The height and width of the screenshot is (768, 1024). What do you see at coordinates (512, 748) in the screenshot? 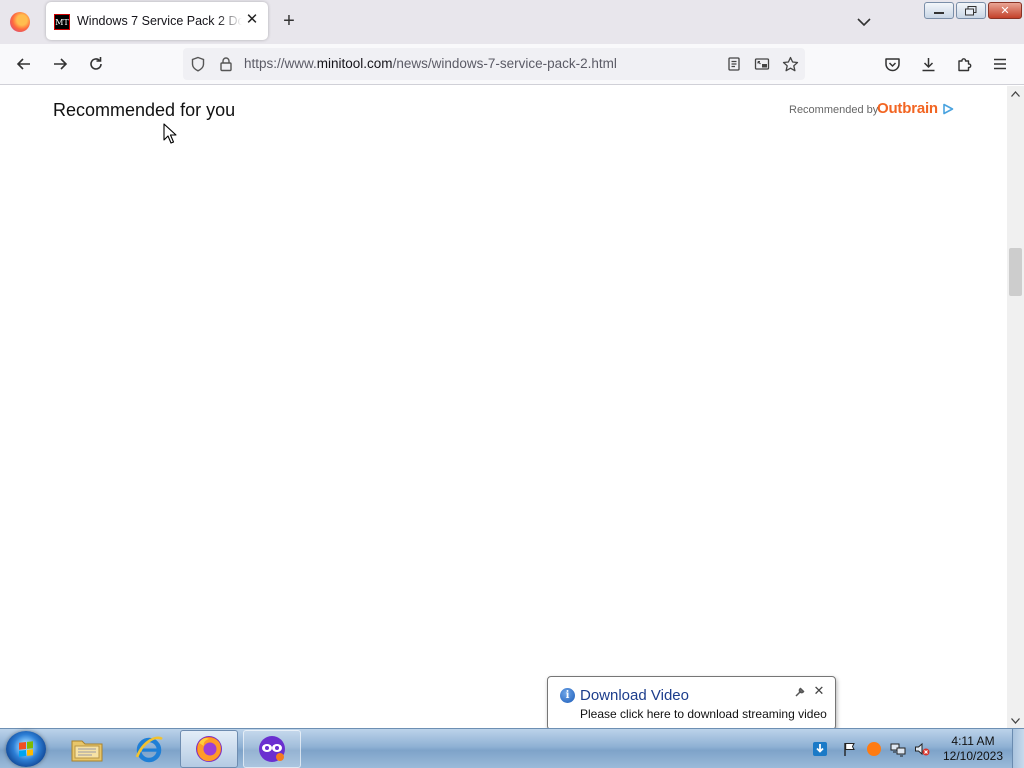
I see `taskbar: 4:11 AM 12/10/2023` at bounding box center [512, 748].